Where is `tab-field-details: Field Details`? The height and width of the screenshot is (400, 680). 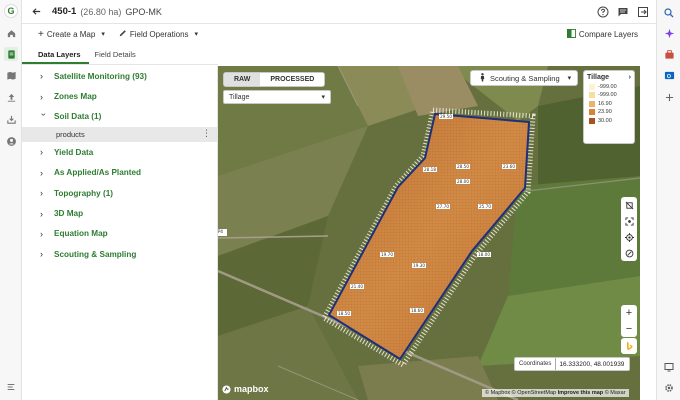
tab-field-details: Field Details is located at coordinates (116, 55).